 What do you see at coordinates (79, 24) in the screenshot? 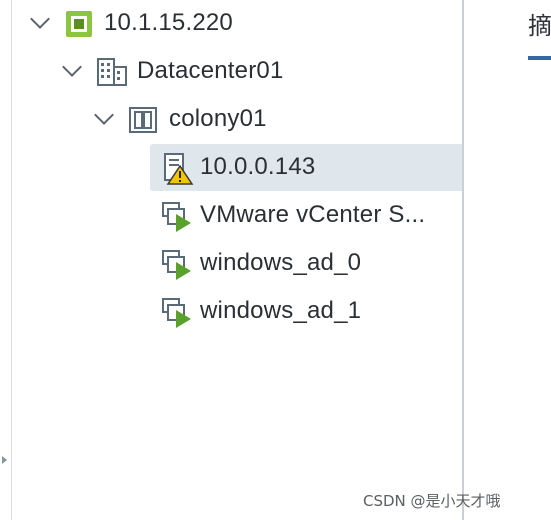
I see `vcenter-icon` at bounding box center [79, 24].